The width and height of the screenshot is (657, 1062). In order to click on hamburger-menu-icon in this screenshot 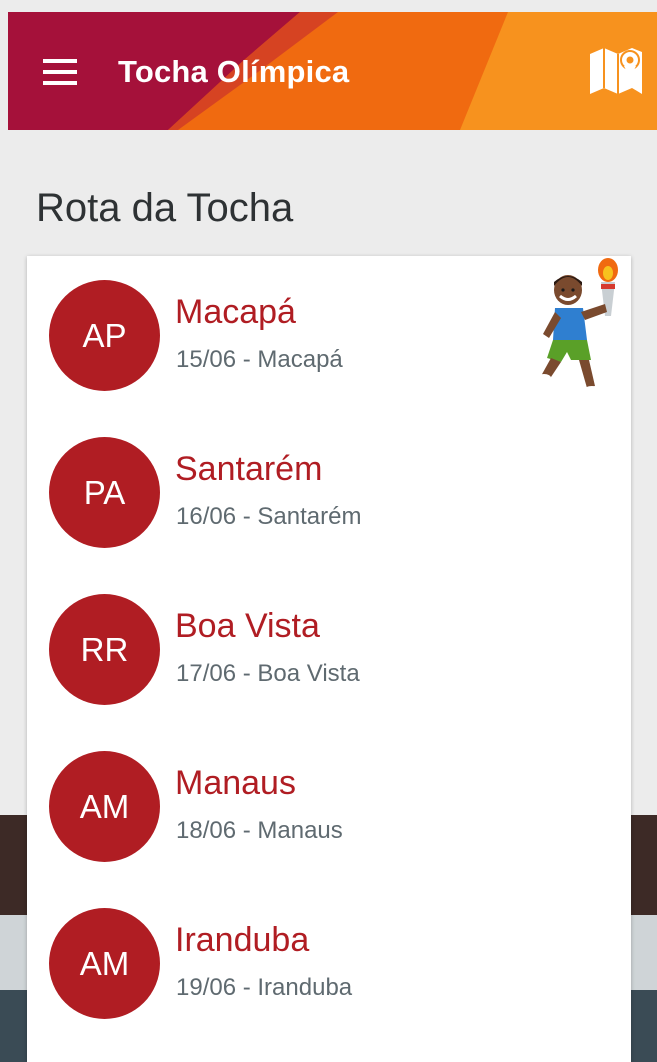, I will do `click(60, 72)`.